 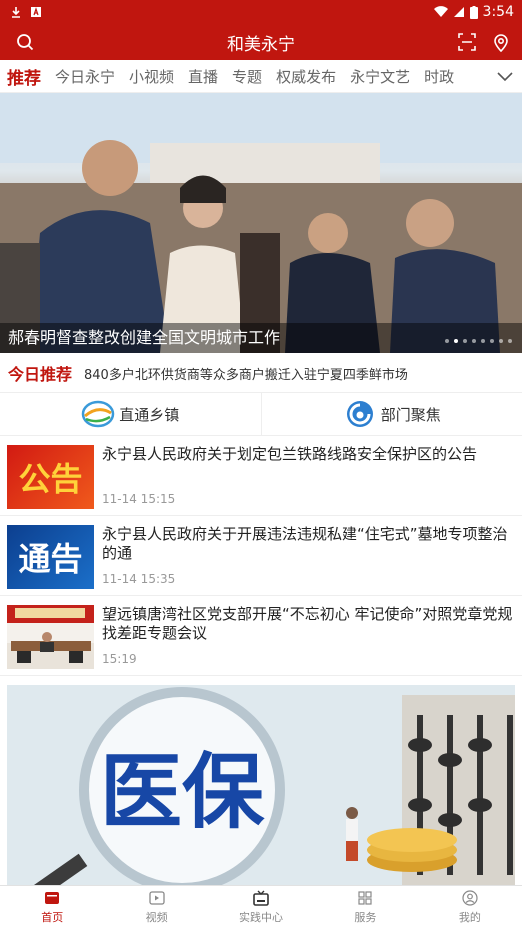 I want to click on nav-practice-center-label: 实践中心, so click(x=261, y=917).